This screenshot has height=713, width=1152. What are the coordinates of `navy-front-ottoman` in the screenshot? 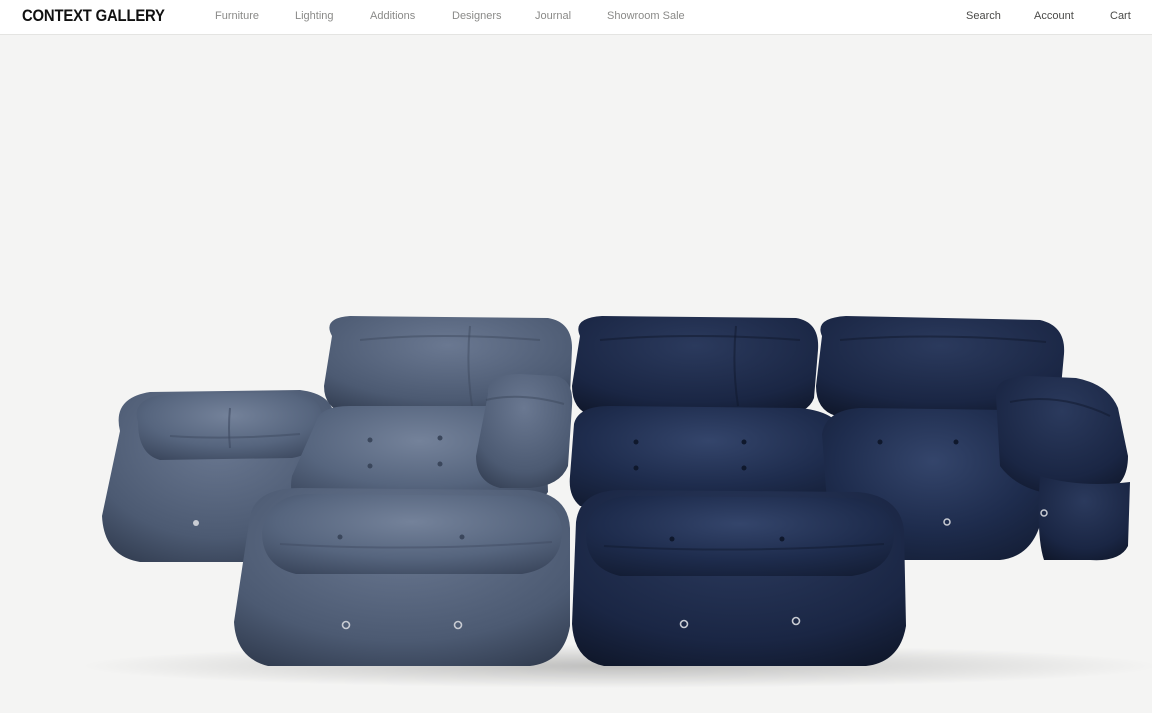 It's located at (739, 578).